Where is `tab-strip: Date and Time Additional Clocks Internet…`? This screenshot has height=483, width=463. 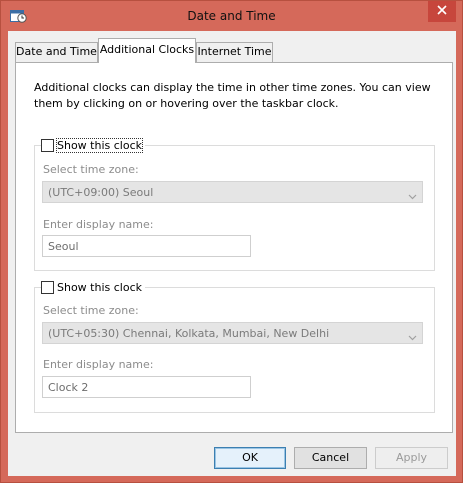
tab-strip: Date and Time Additional Clocks Internet… is located at coordinates (235, 50).